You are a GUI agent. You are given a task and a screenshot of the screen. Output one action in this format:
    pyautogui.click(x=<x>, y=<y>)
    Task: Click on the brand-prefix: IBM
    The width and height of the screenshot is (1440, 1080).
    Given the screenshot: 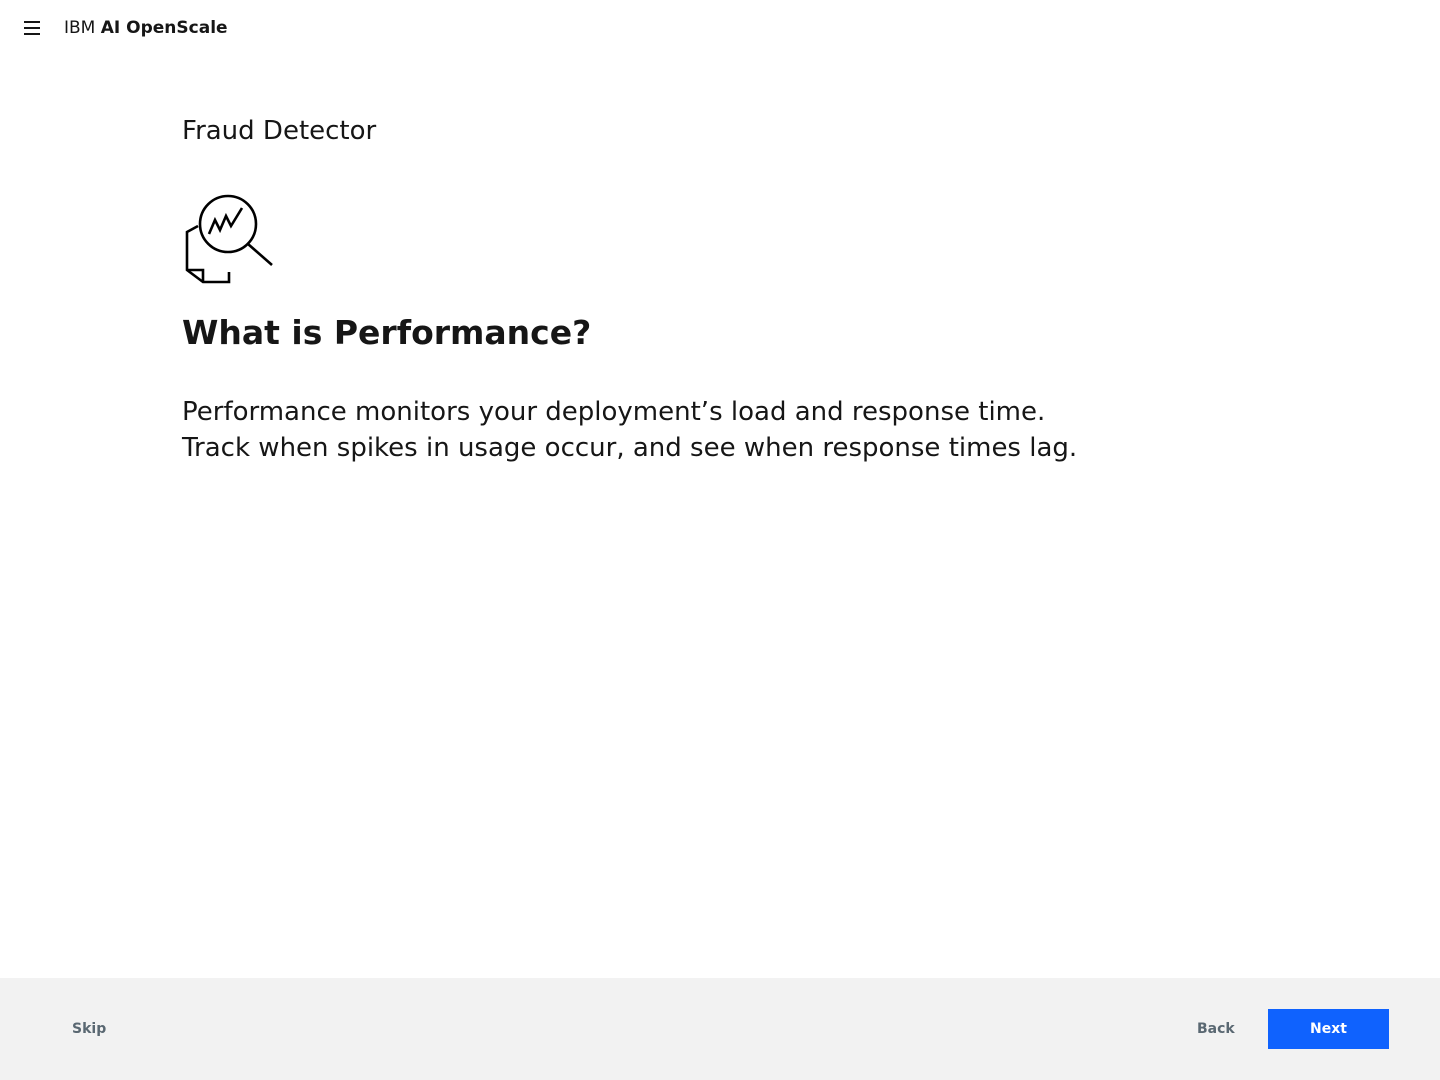 What is the action you would take?
    pyautogui.click(x=80, y=28)
    